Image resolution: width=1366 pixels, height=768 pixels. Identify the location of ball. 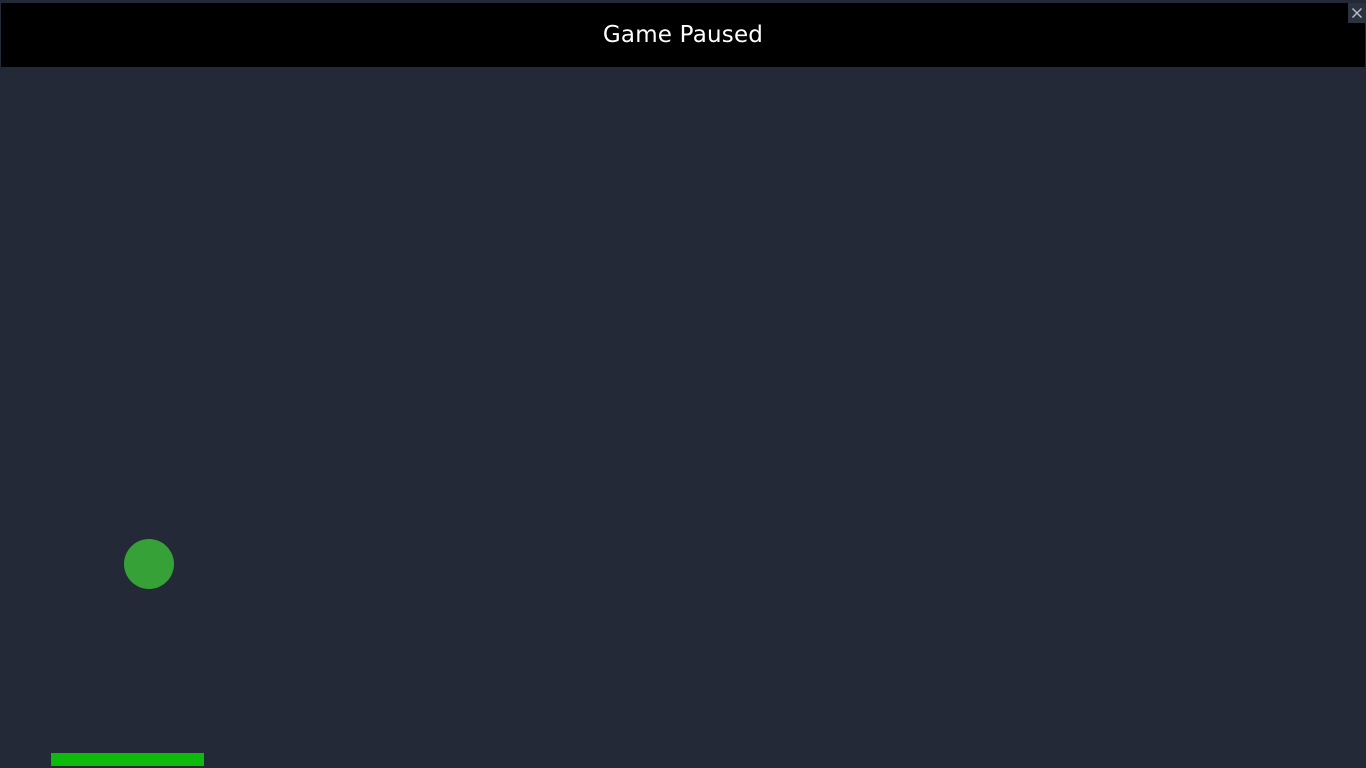
(149, 564).